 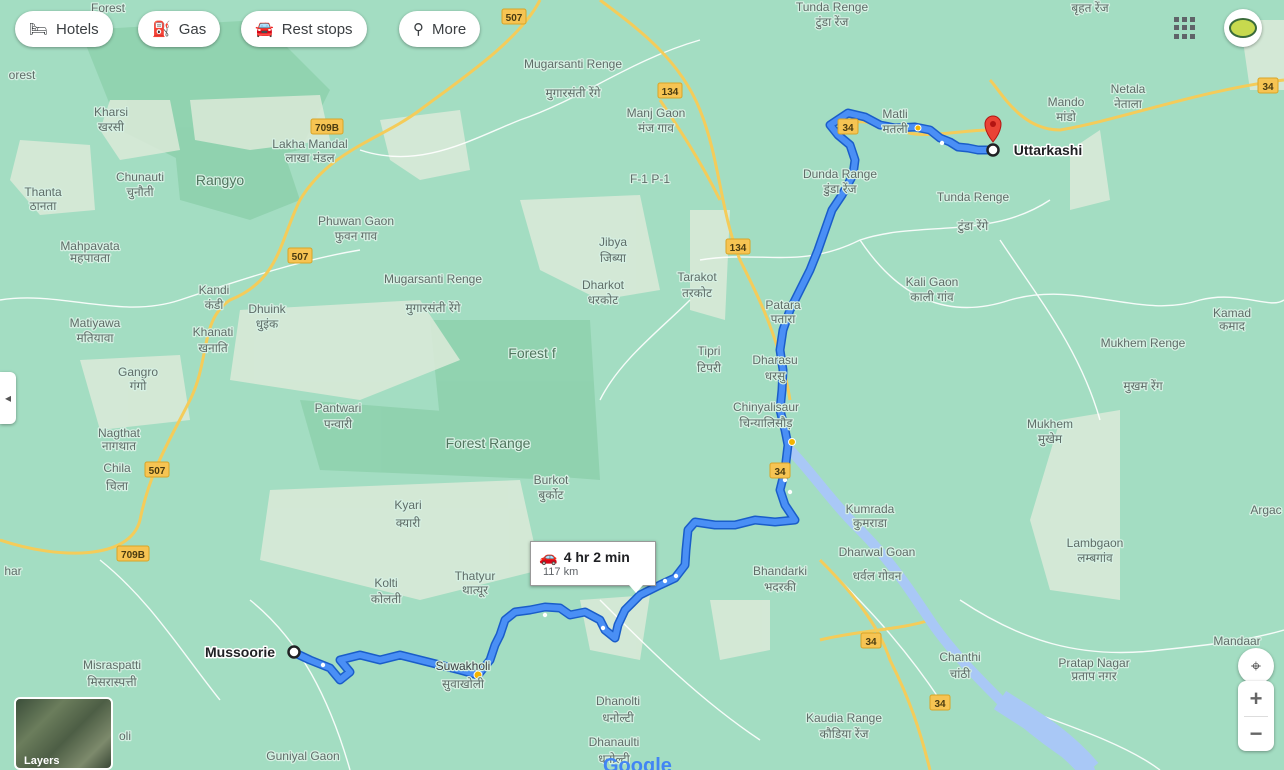 What do you see at coordinates (1050, 424) in the screenshot?
I see `place-label: Mukhem` at bounding box center [1050, 424].